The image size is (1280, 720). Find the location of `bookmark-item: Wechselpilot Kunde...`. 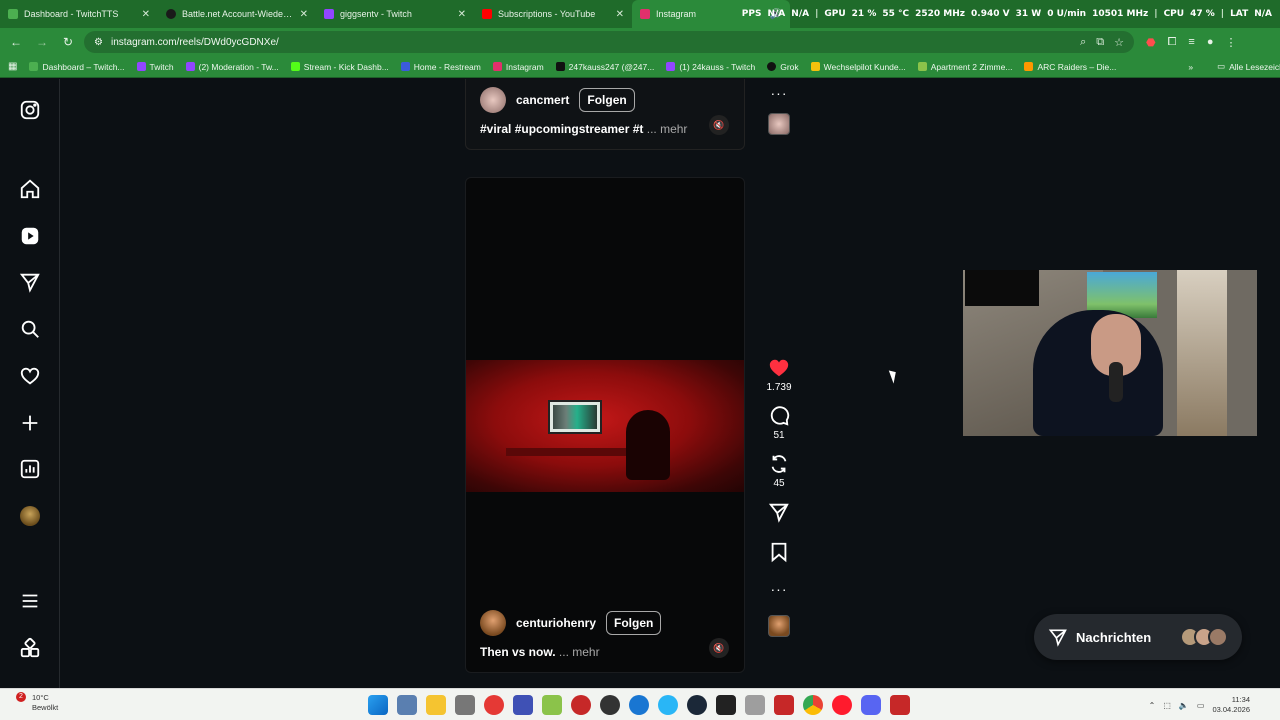

bookmark-item: Wechselpilot Kunde... is located at coordinates (858, 67).